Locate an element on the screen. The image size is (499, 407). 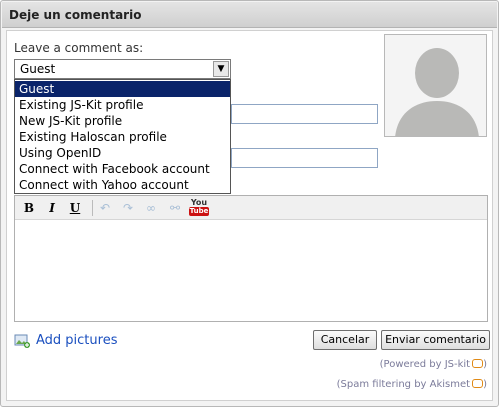
option-using-openid: Using OpenID is located at coordinates (122, 153).